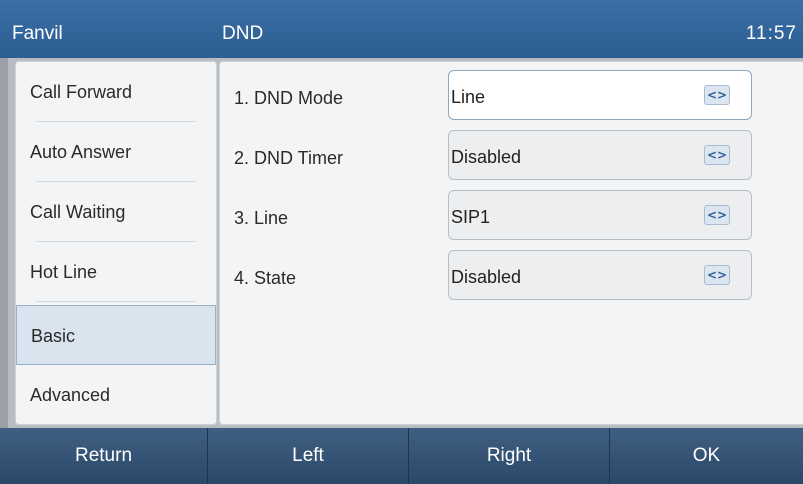 Image resolution: width=803 pixels, height=484 pixels. What do you see at coordinates (600, 95) in the screenshot?
I see `dnd-mode-select: Line <>` at bounding box center [600, 95].